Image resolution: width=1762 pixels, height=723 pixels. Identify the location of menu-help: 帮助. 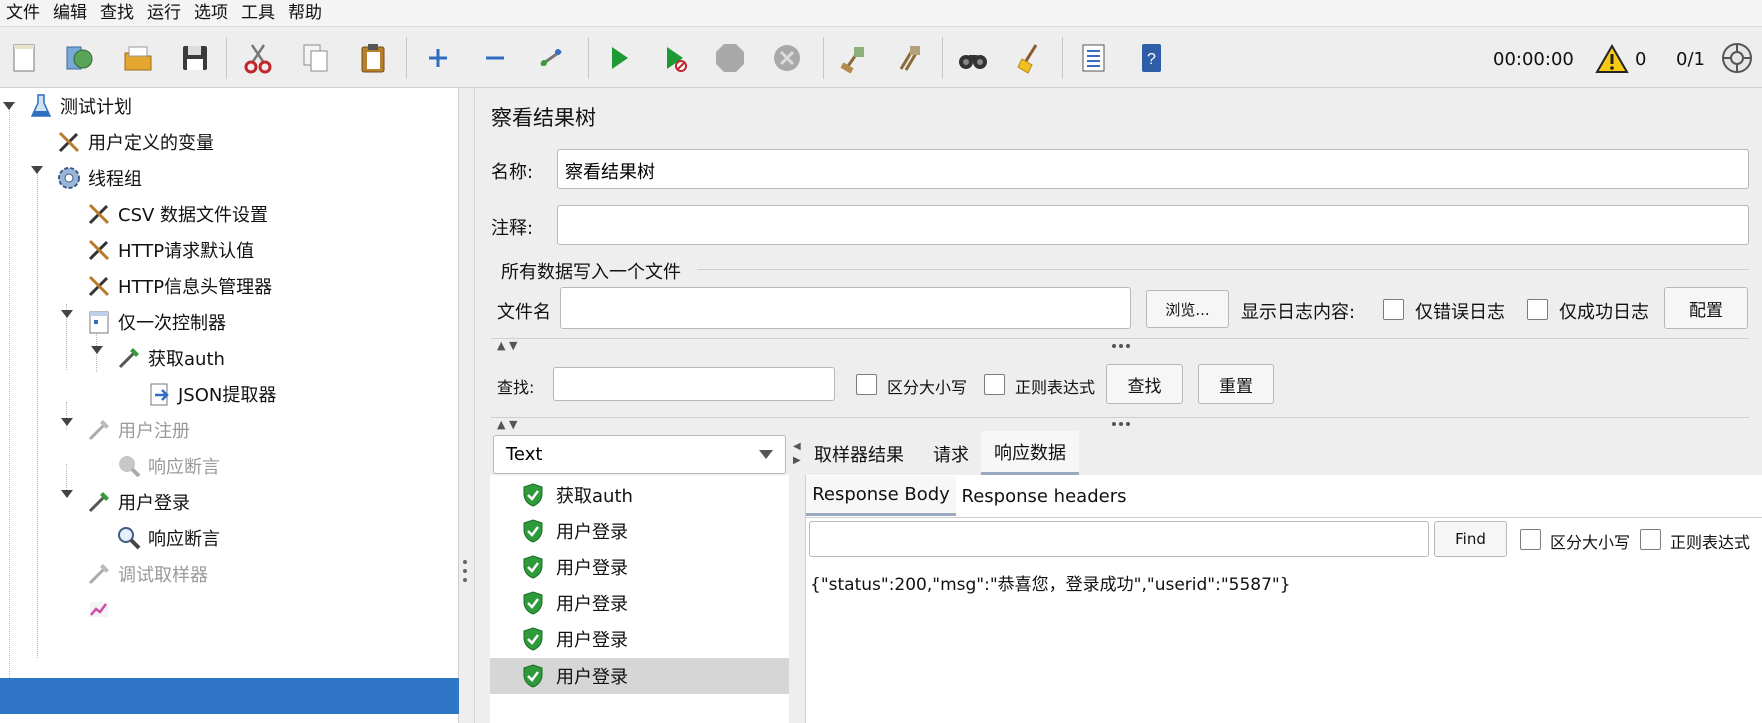
(305, 13).